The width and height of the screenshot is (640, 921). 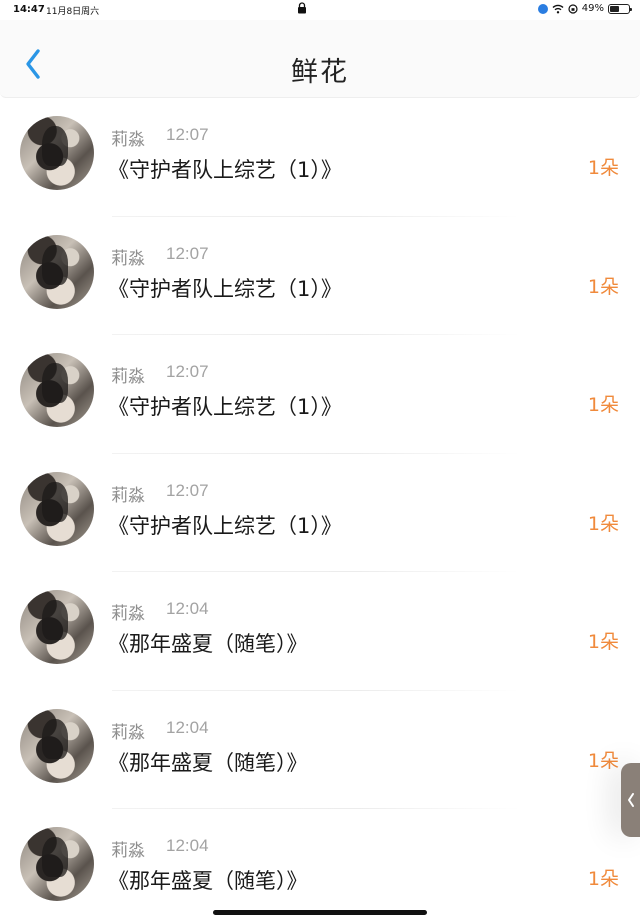 What do you see at coordinates (614, 8) in the screenshot?
I see `battery-fill` at bounding box center [614, 8].